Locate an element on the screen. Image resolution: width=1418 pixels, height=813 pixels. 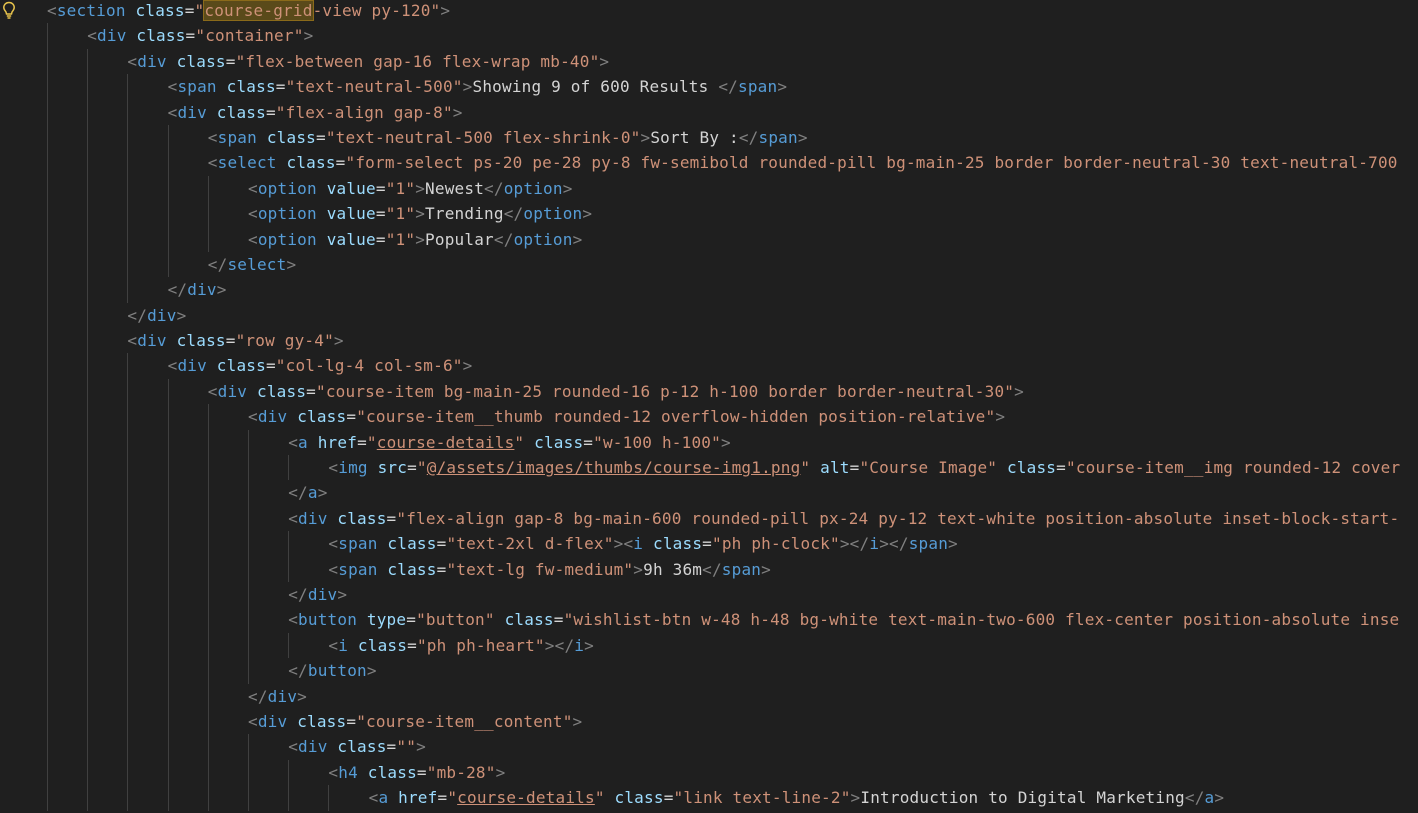
code-line: </select> is located at coordinates (732, 264).